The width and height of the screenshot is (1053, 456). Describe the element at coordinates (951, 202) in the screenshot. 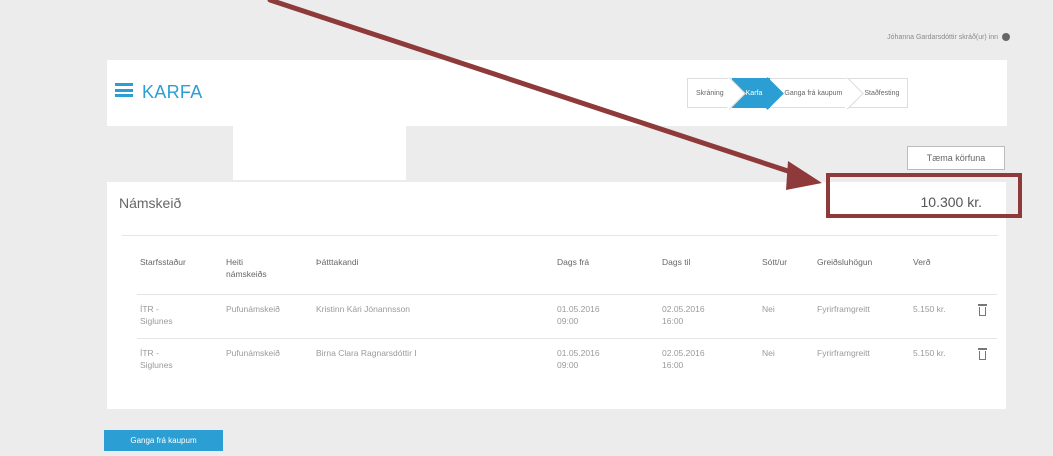

I see `cart-total: 10.300 kr.` at that location.